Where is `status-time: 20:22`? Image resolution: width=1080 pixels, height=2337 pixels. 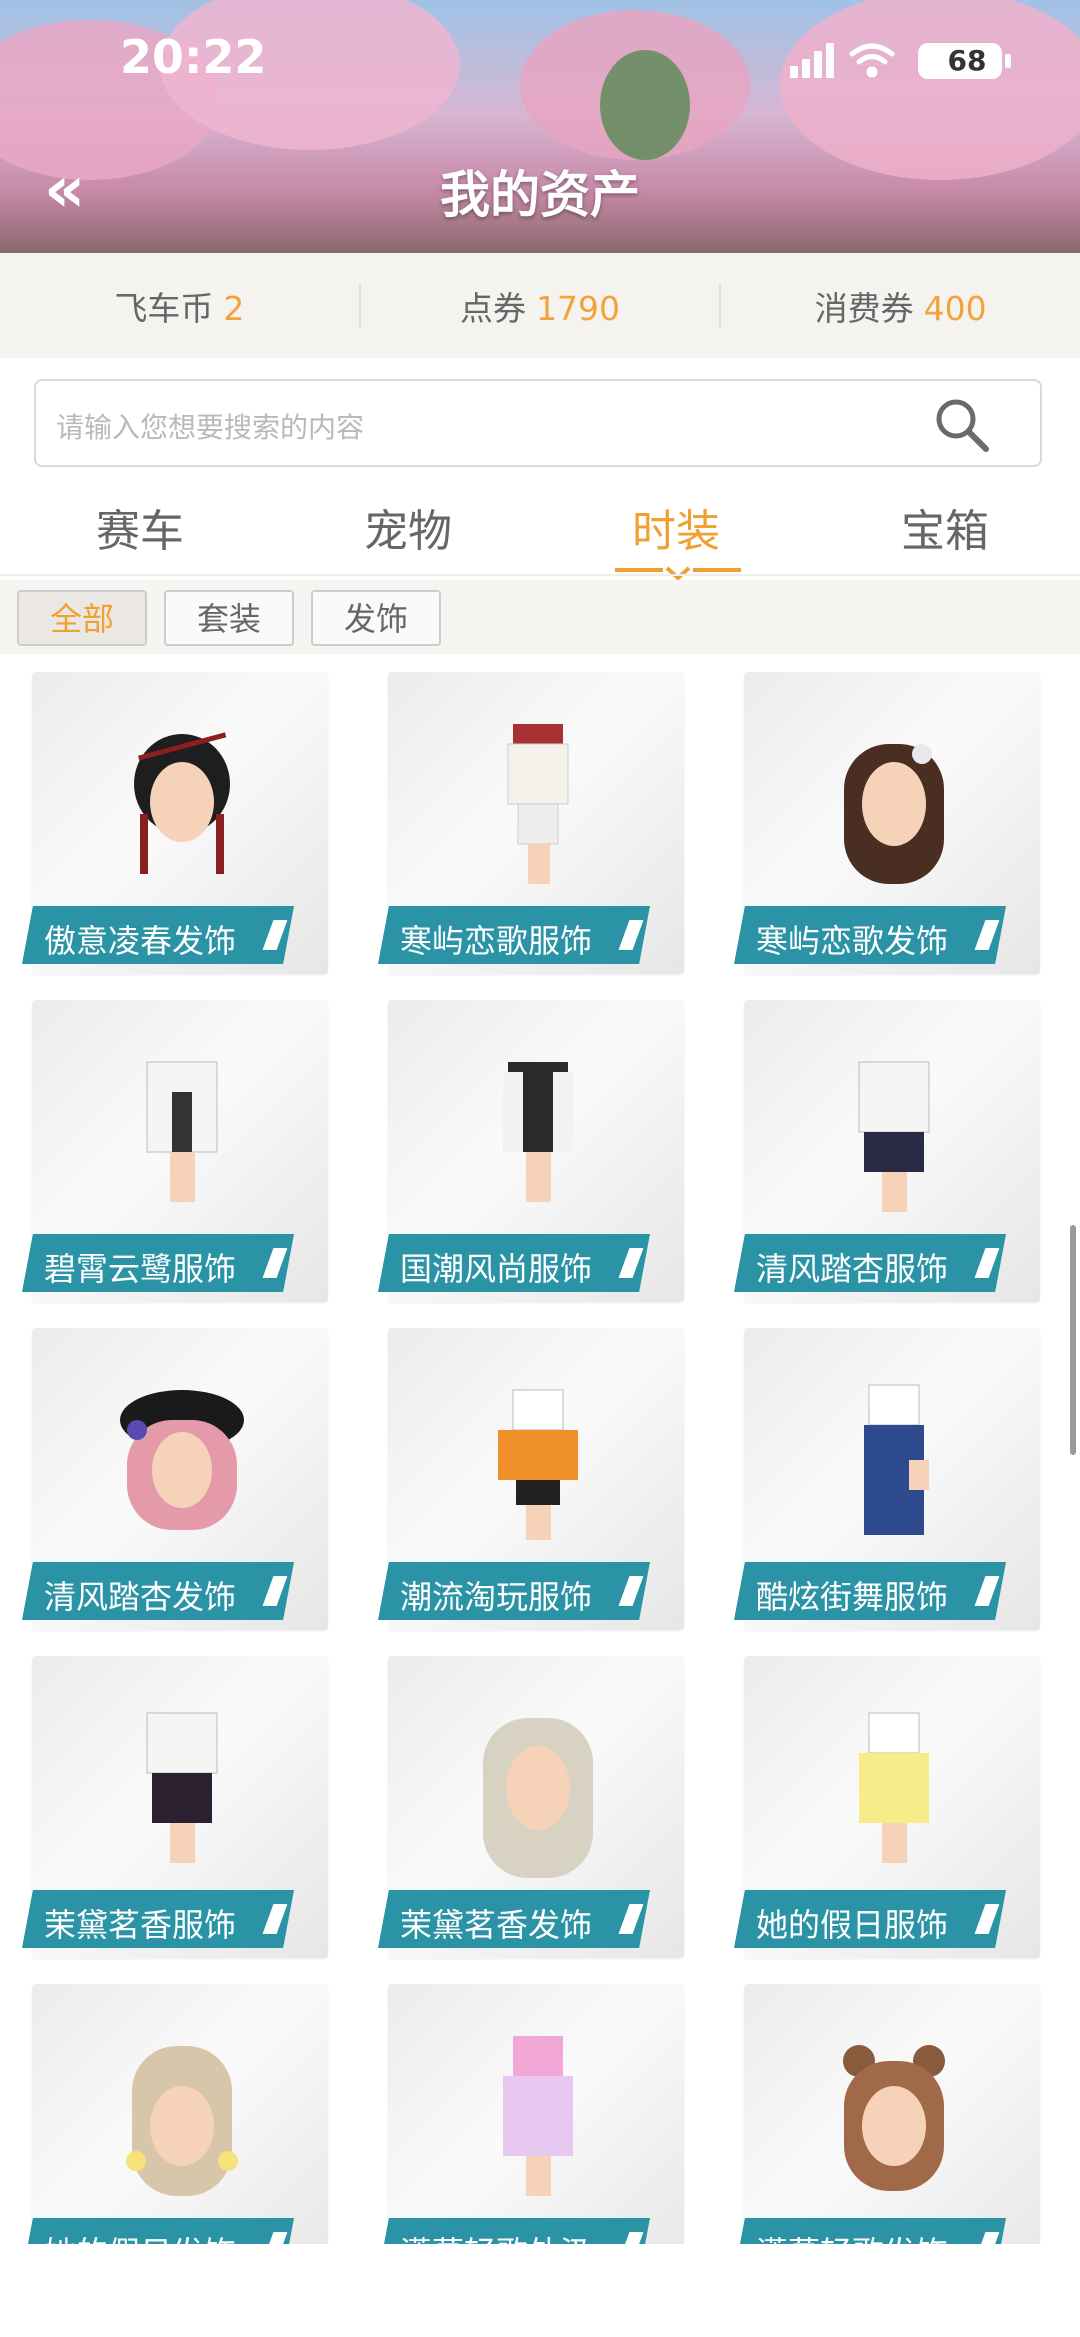 status-time: 20:22 is located at coordinates (193, 57).